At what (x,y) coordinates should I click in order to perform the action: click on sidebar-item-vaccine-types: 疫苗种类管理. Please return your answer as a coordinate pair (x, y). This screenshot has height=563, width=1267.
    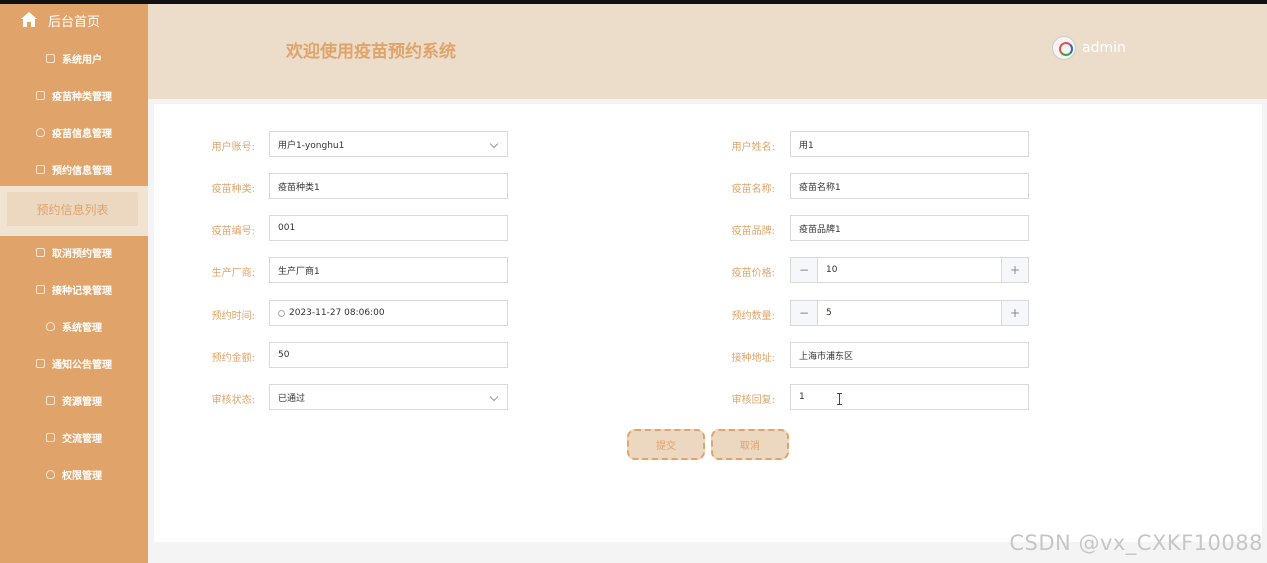
    Looking at the image, I should click on (74, 95).